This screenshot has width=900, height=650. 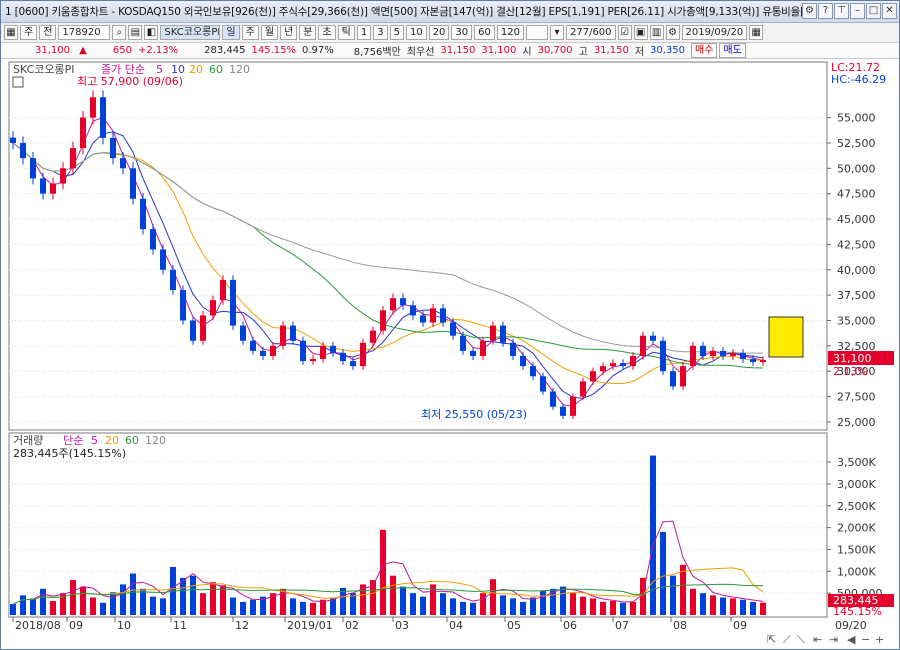 What do you see at coordinates (289, 32) in the screenshot?
I see `period-year-button: 년` at bounding box center [289, 32].